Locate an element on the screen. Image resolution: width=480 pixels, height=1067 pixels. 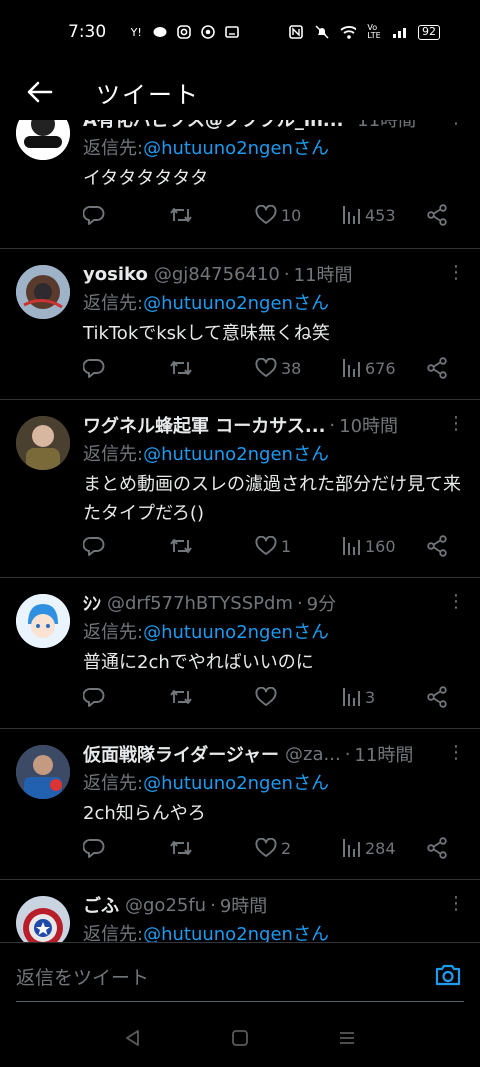
reply-input: 返信をツイート is located at coordinates (82, 976).